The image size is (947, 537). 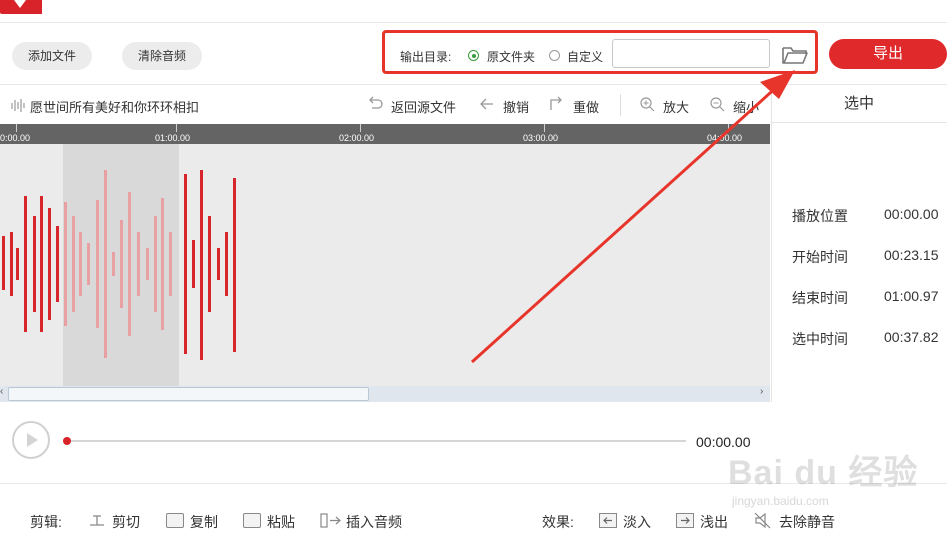 What do you see at coordinates (714, 522) in the screenshot?
I see `fade-out-button: 浅出` at bounding box center [714, 522].